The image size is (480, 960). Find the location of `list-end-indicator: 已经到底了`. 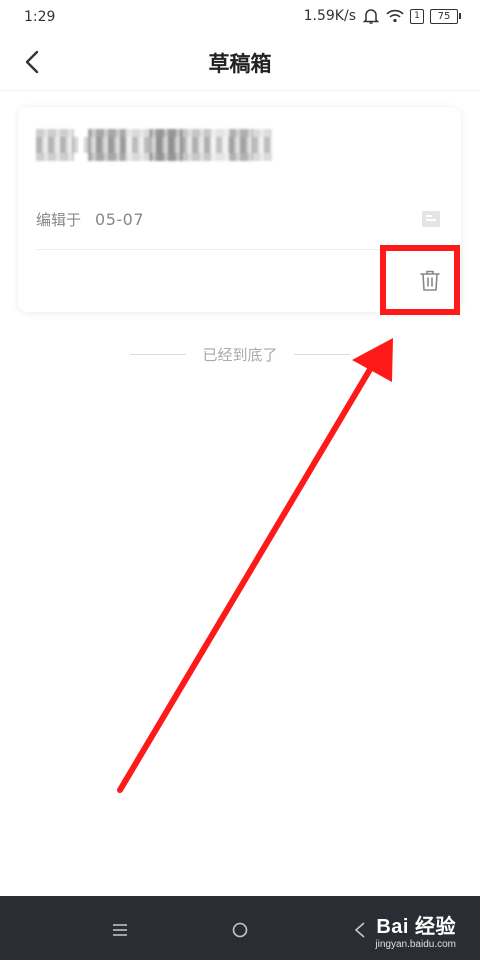

list-end-indicator: 已经到底了 is located at coordinates (240, 354).